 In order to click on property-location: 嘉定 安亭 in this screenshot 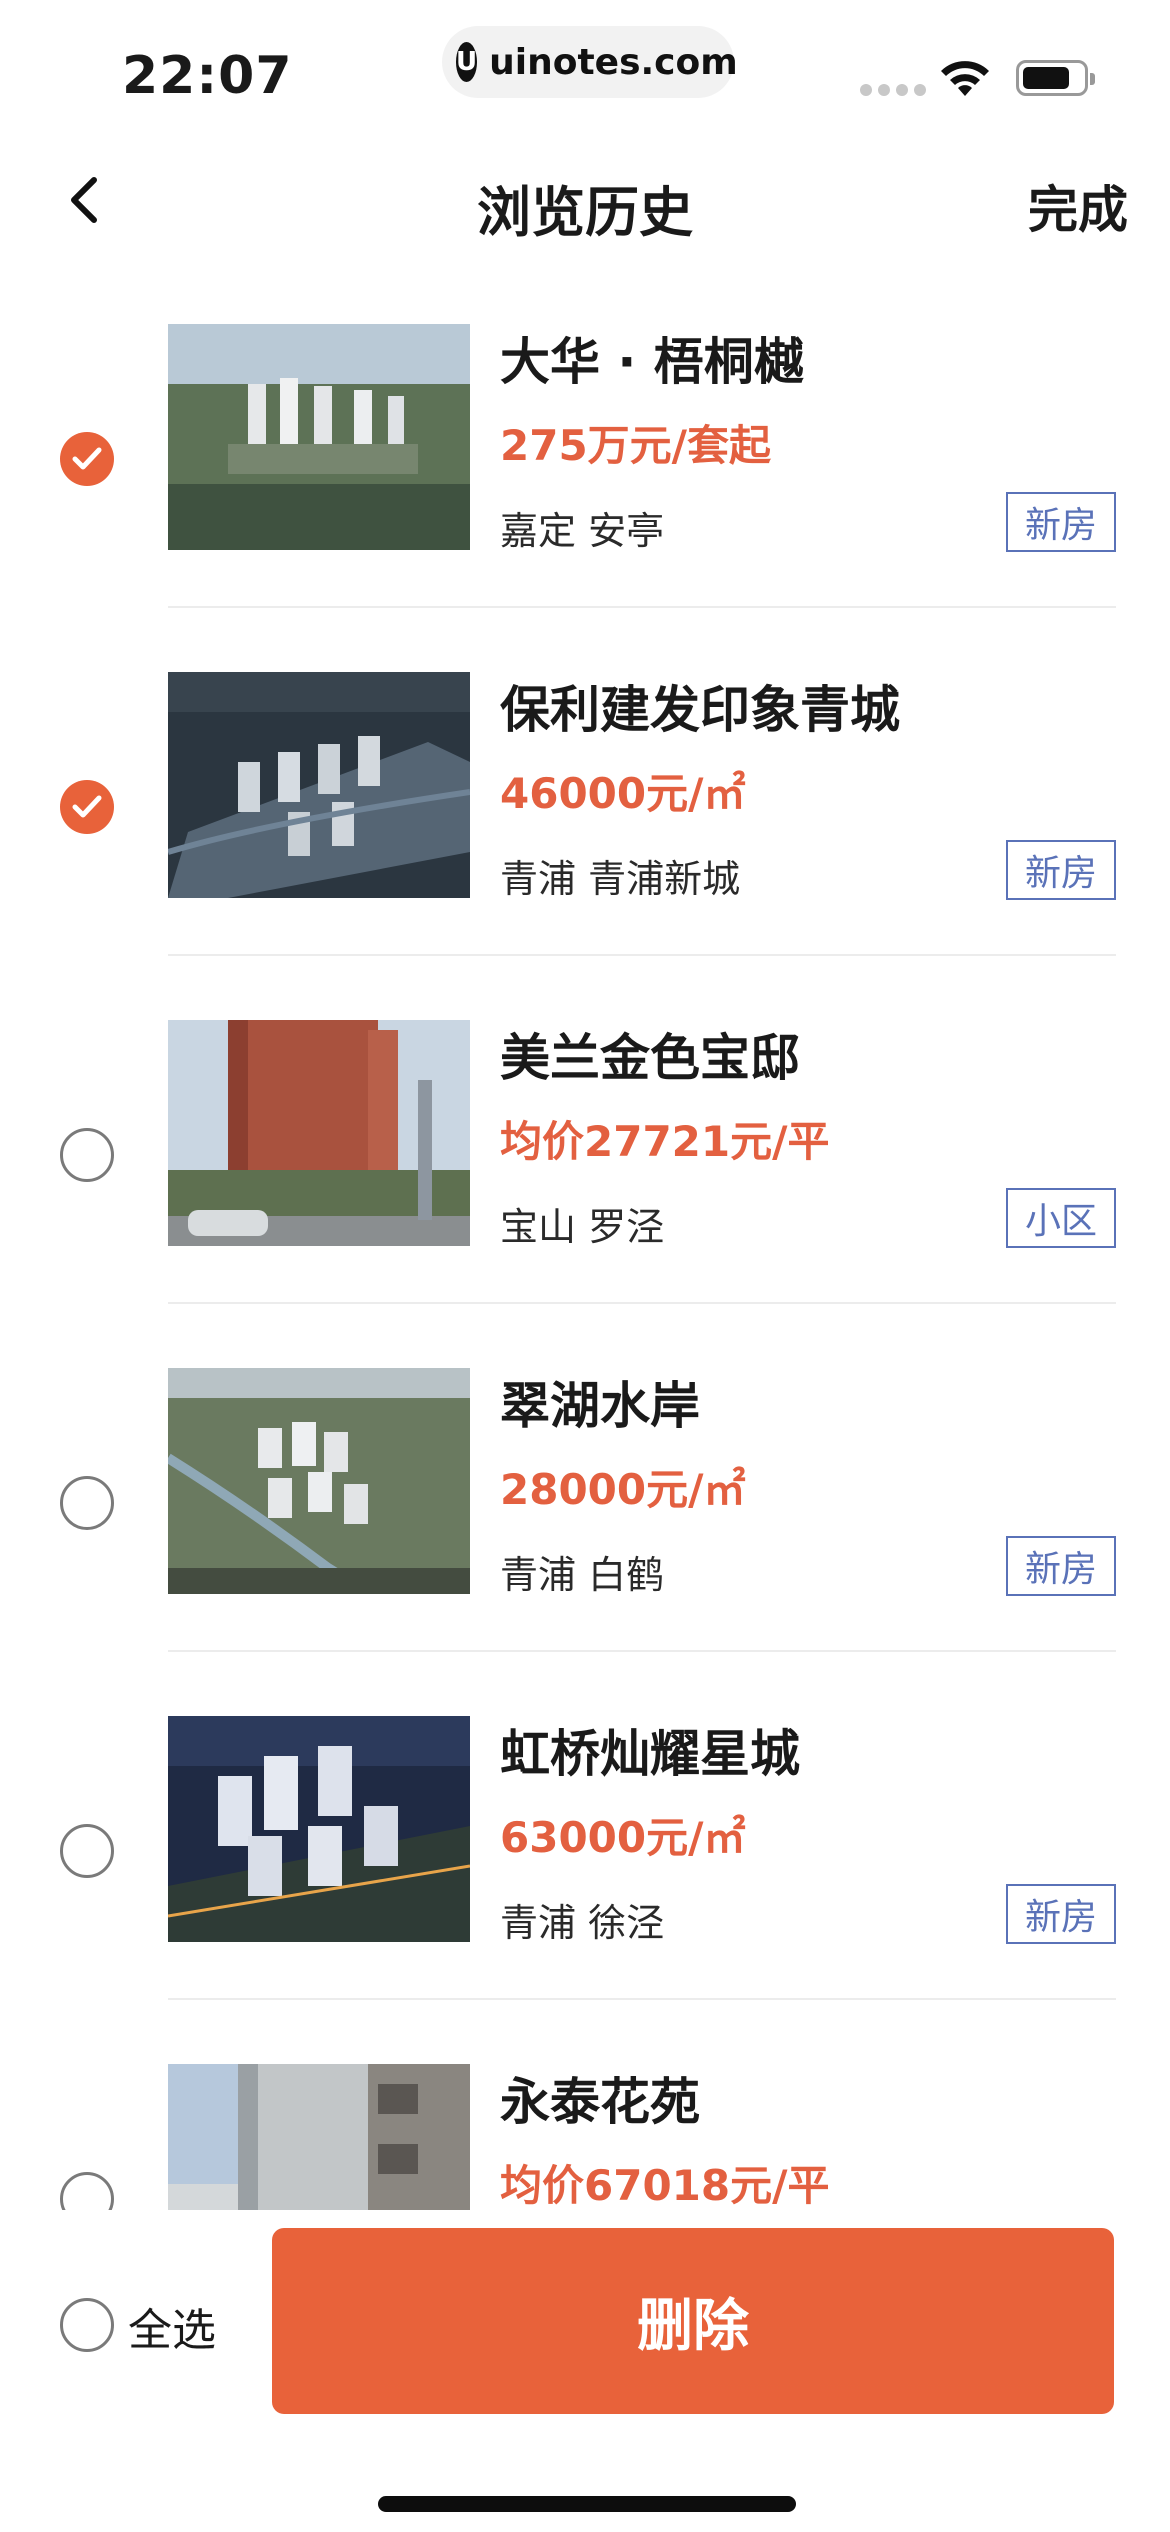, I will do `click(582, 531)`.